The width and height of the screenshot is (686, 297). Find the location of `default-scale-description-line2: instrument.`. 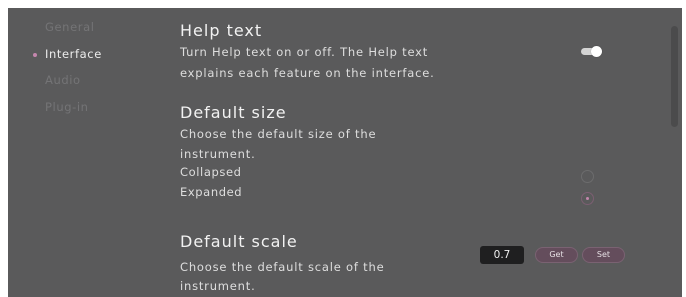

default-scale-description-line2: instrument. is located at coordinates (218, 286).